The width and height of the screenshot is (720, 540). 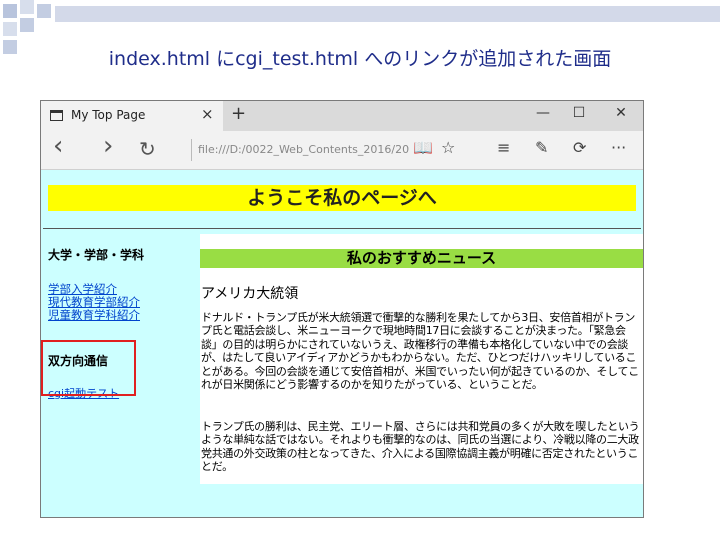 What do you see at coordinates (238, 113) in the screenshot?
I see `new-tab-icon: +` at bounding box center [238, 113].